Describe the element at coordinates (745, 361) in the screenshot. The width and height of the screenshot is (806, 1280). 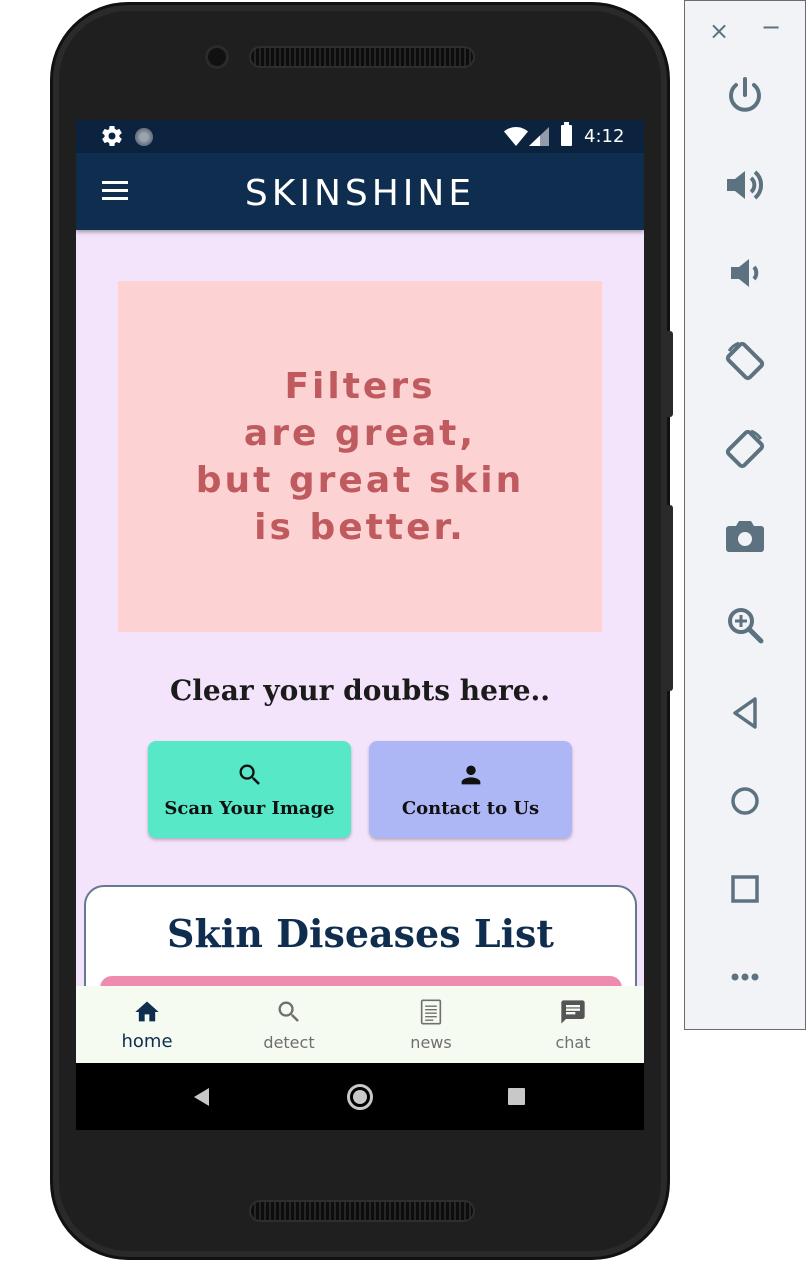
I see `rotate-left-icon` at that location.